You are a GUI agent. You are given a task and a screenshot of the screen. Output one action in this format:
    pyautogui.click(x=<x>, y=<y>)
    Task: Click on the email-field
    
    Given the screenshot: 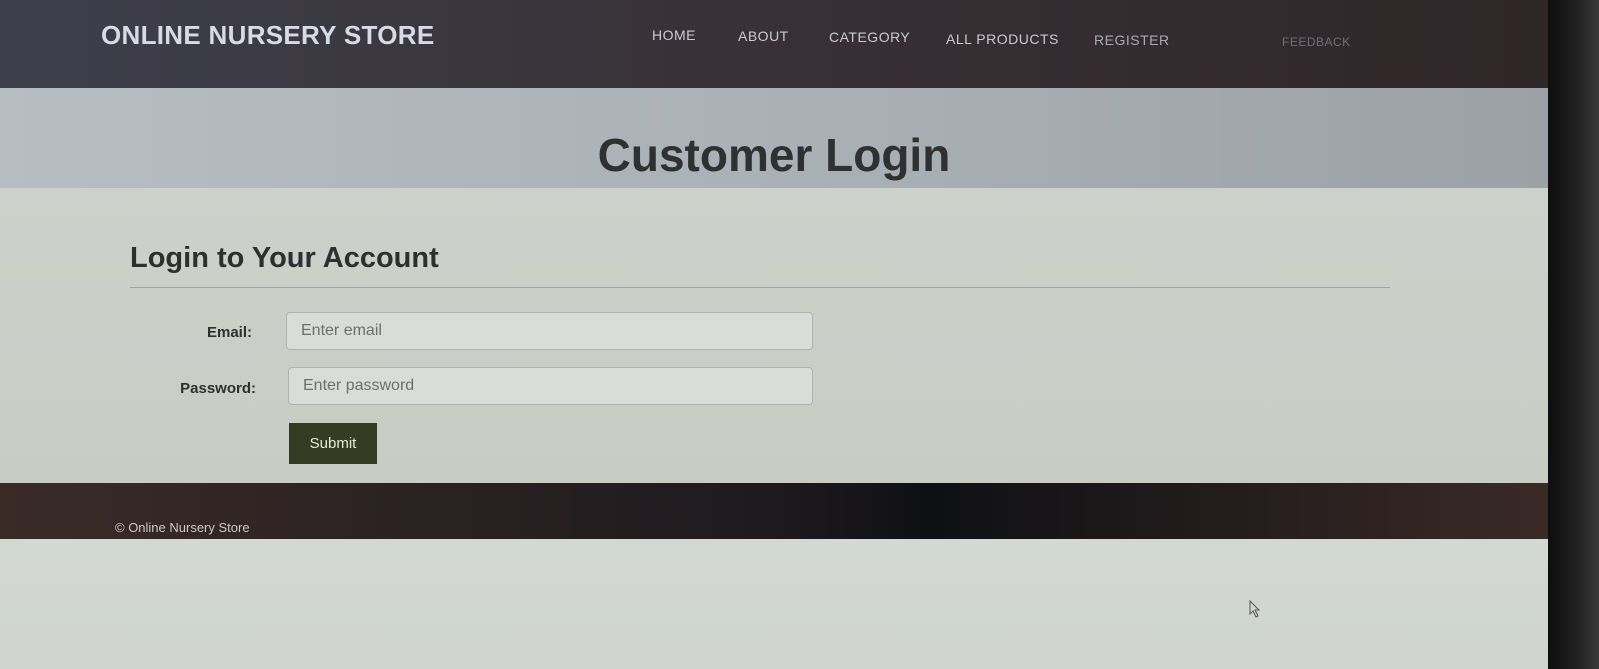 What is the action you would take?
    pyautogui.click(x=549, y=331)
    